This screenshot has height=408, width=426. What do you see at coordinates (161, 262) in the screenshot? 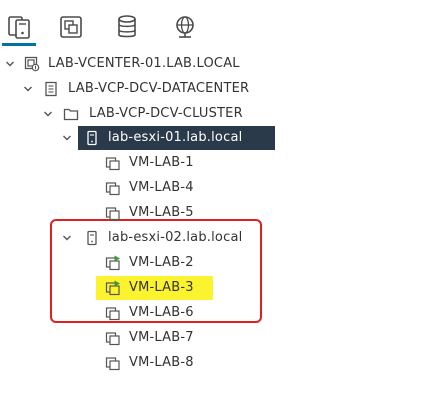
I see `tree-node-label: VM-LAB-2` at bounding box center [161, 262].